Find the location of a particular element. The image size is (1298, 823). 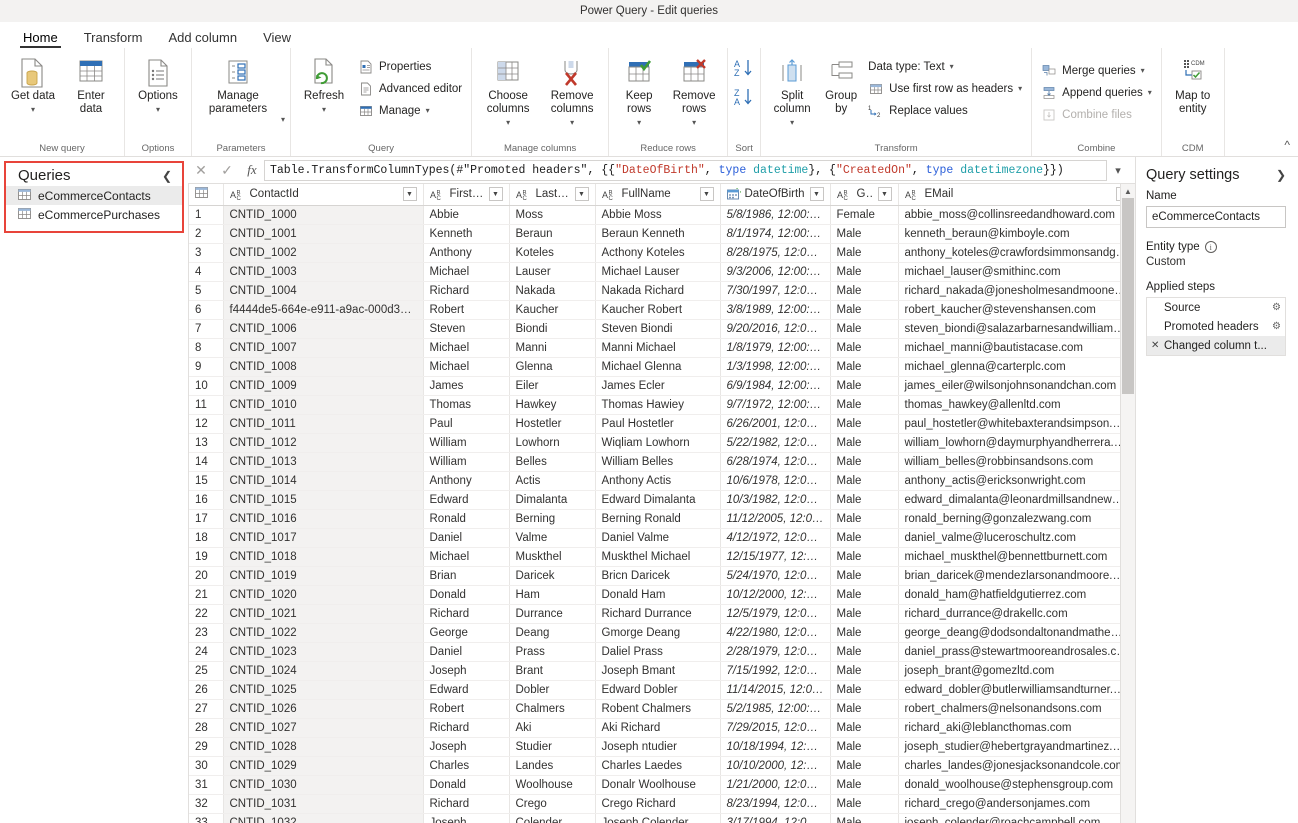

sort-ascending-button: A Z is located at coordinates (744, 70).